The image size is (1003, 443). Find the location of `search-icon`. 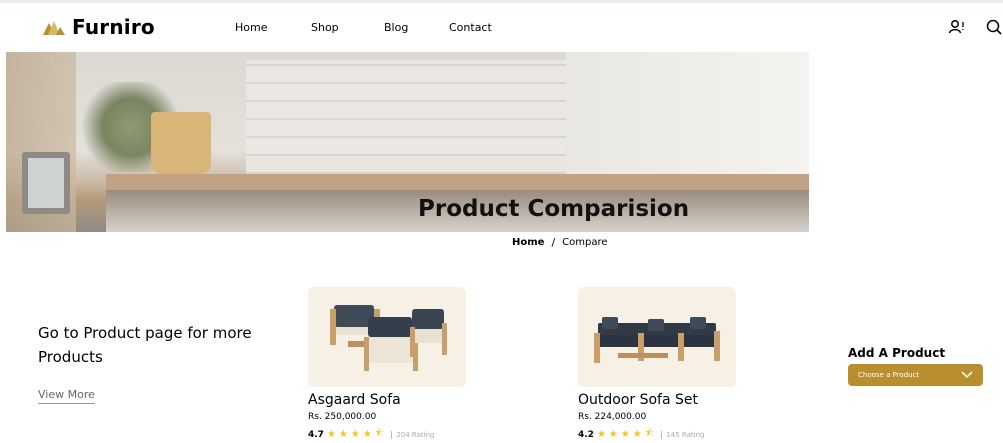

search-icon is located at coordinates (994, 27).